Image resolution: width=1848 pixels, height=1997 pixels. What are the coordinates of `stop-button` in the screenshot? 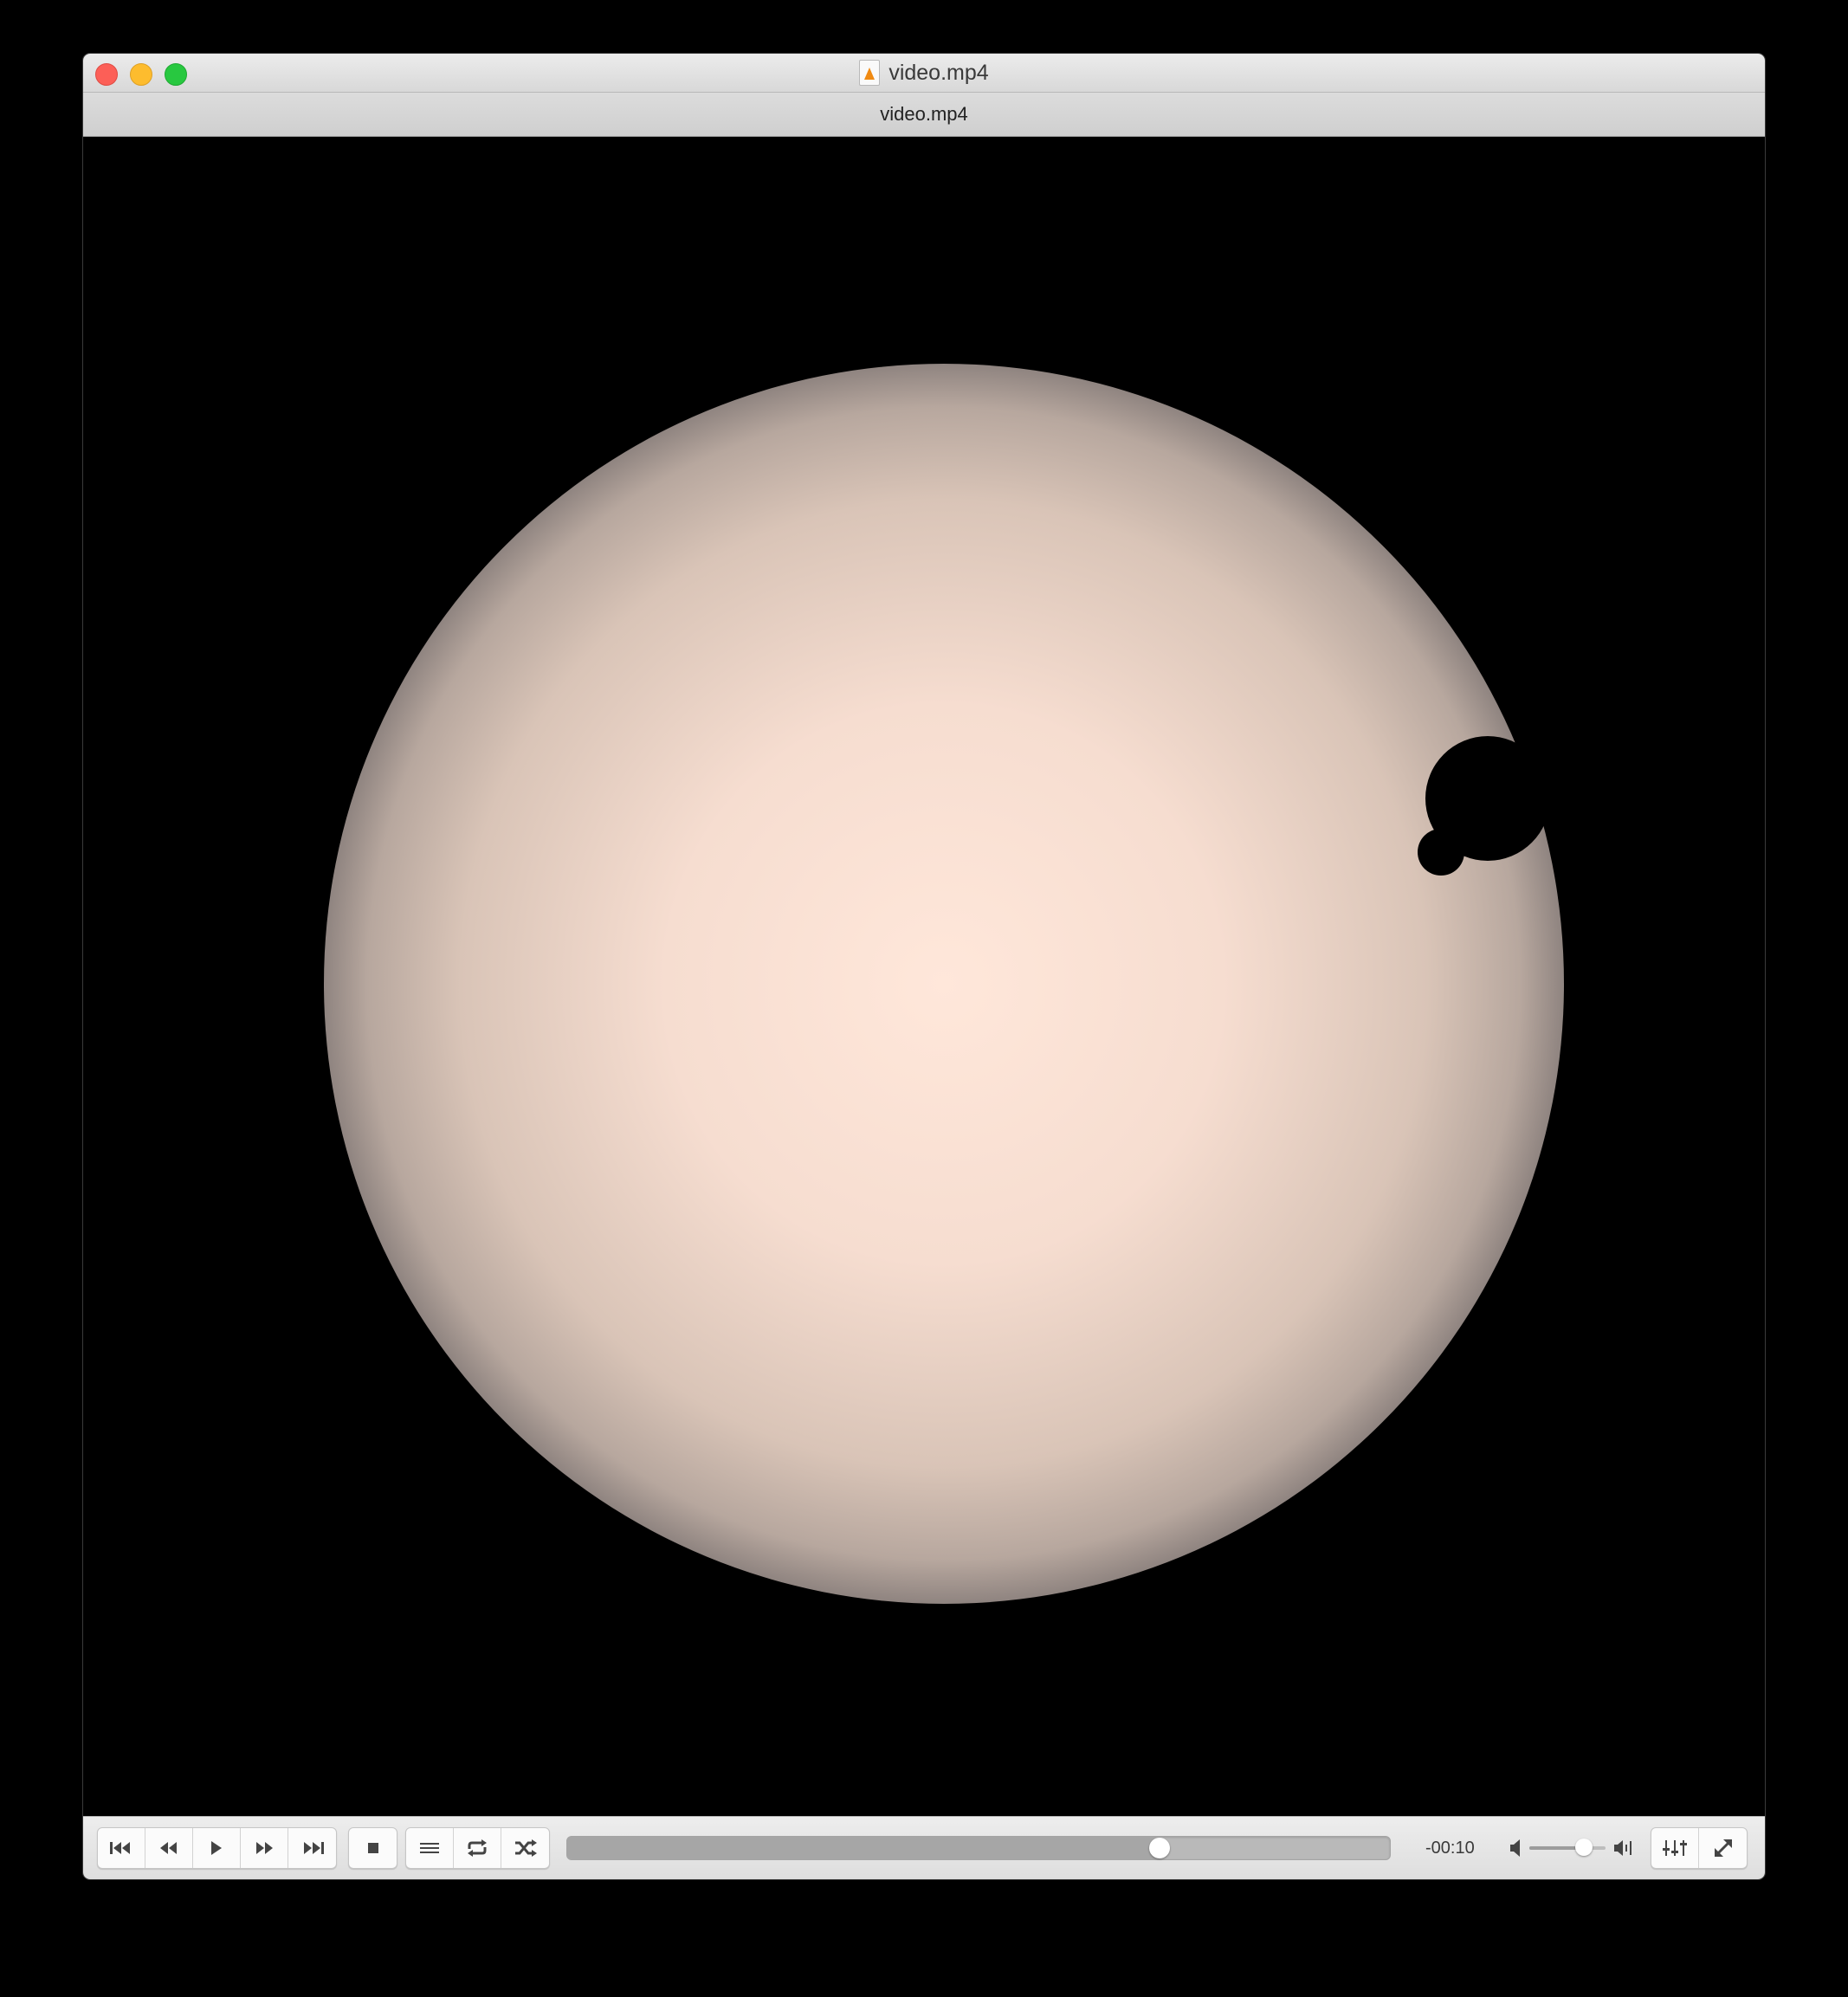 It's located at (373, 1848).